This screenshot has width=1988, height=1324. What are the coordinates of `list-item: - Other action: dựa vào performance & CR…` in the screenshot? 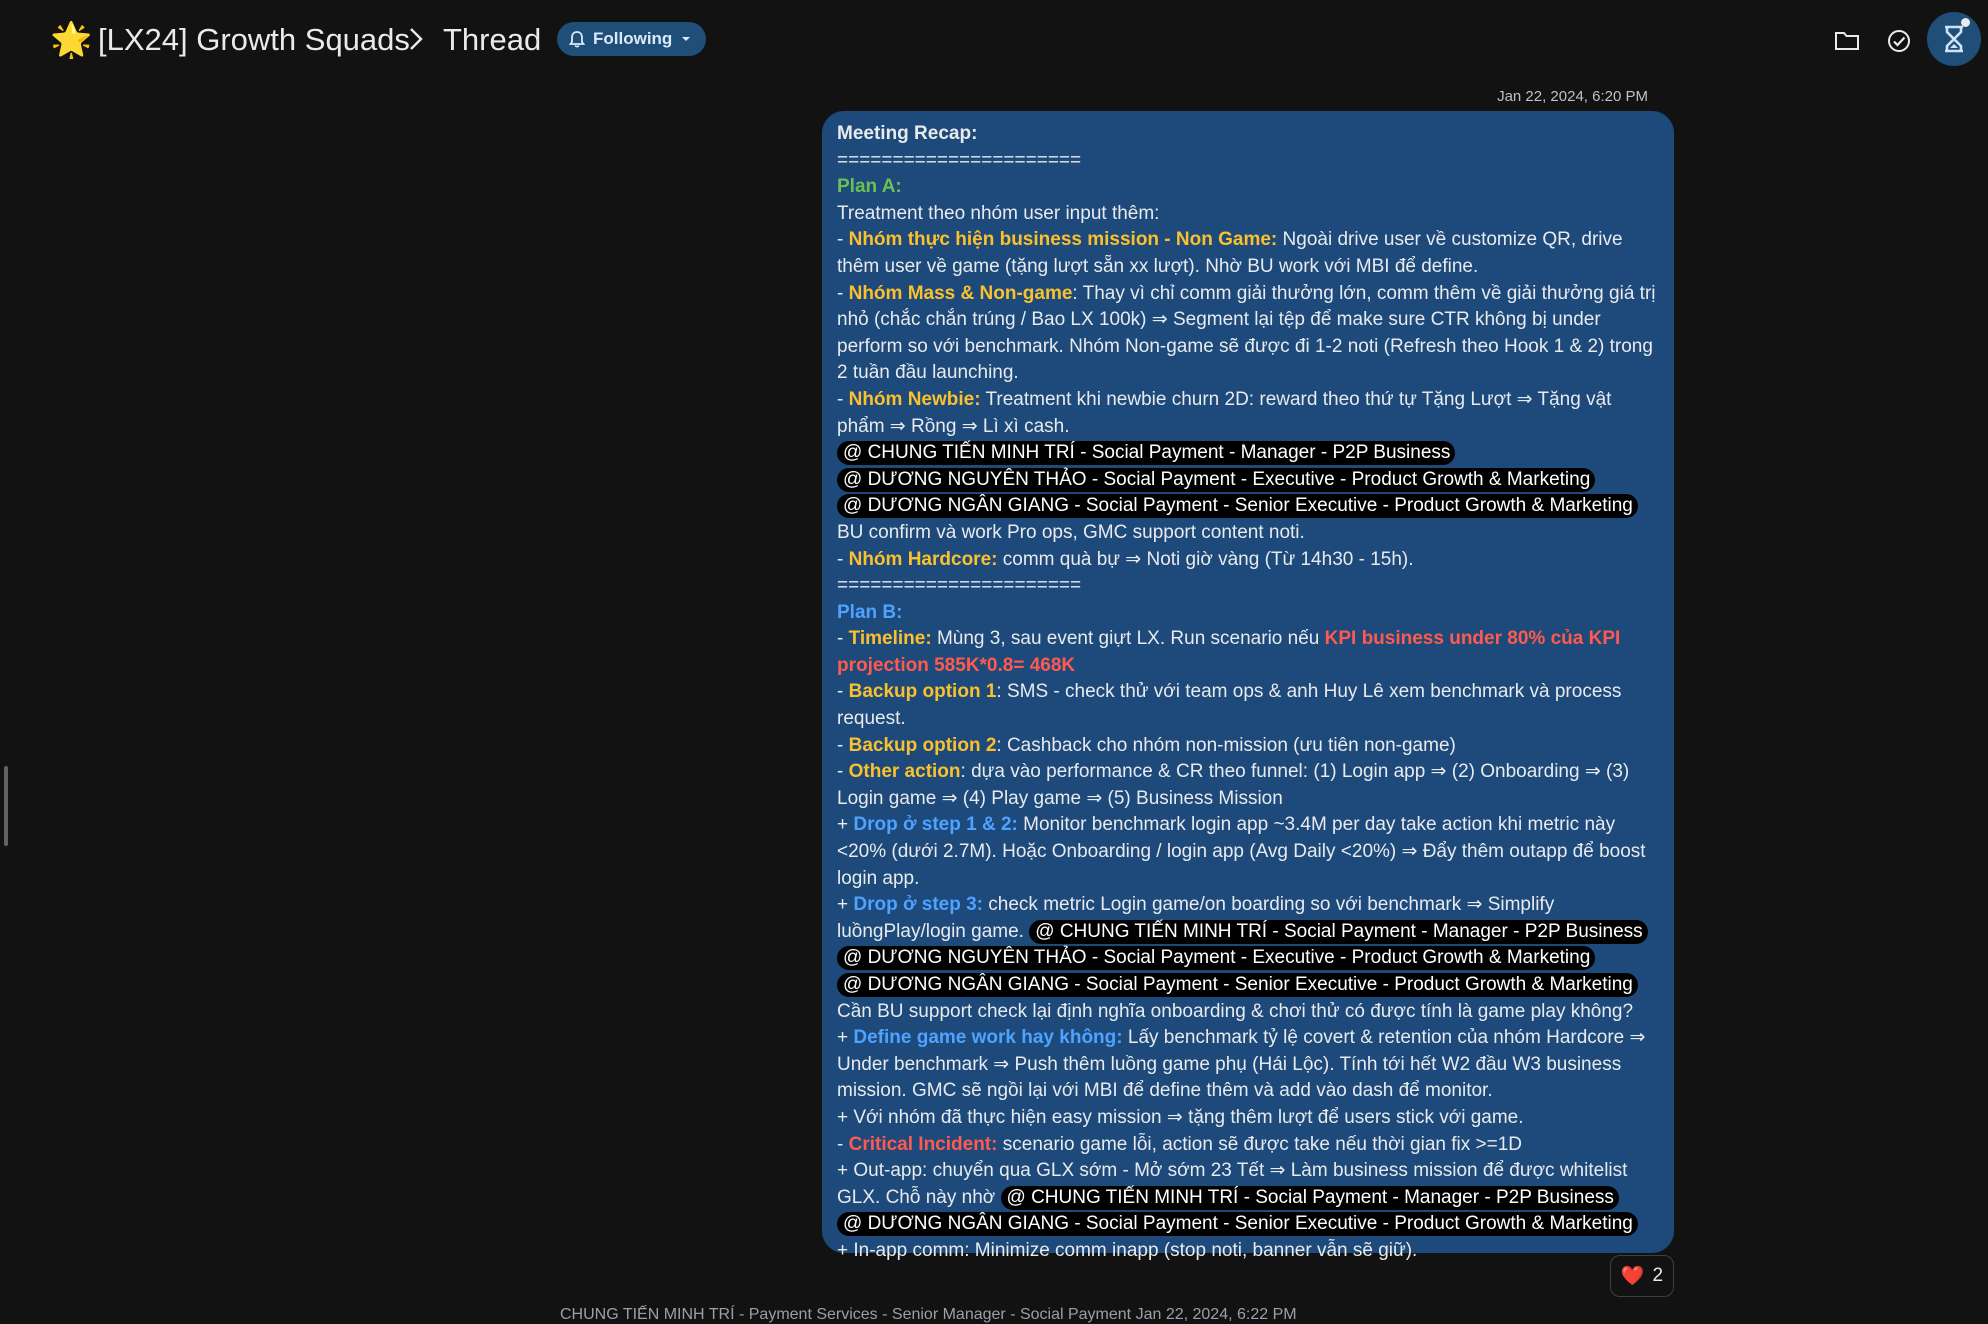 It's located at (1248, 785).